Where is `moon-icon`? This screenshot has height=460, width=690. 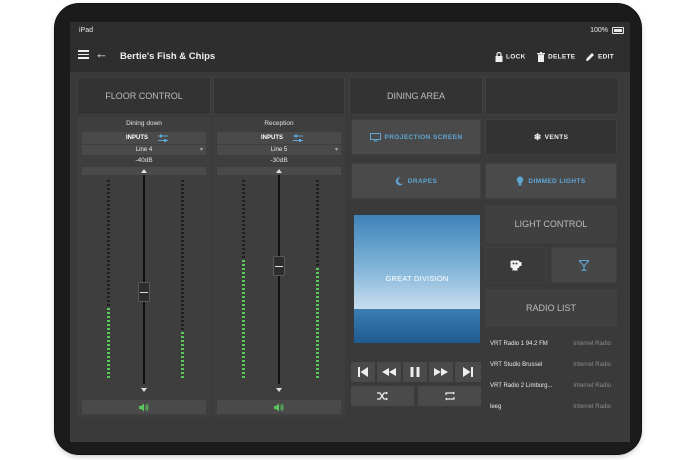 moon-icon is located at coordinates (399, 180).